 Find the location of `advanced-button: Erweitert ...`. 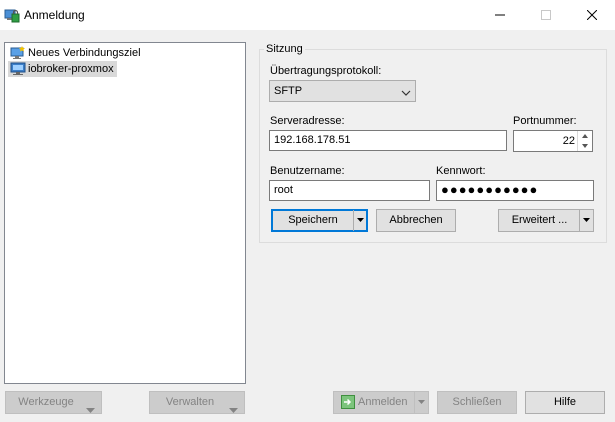

advanced-button: Erweitert ... is located at coordinates (546, 220).